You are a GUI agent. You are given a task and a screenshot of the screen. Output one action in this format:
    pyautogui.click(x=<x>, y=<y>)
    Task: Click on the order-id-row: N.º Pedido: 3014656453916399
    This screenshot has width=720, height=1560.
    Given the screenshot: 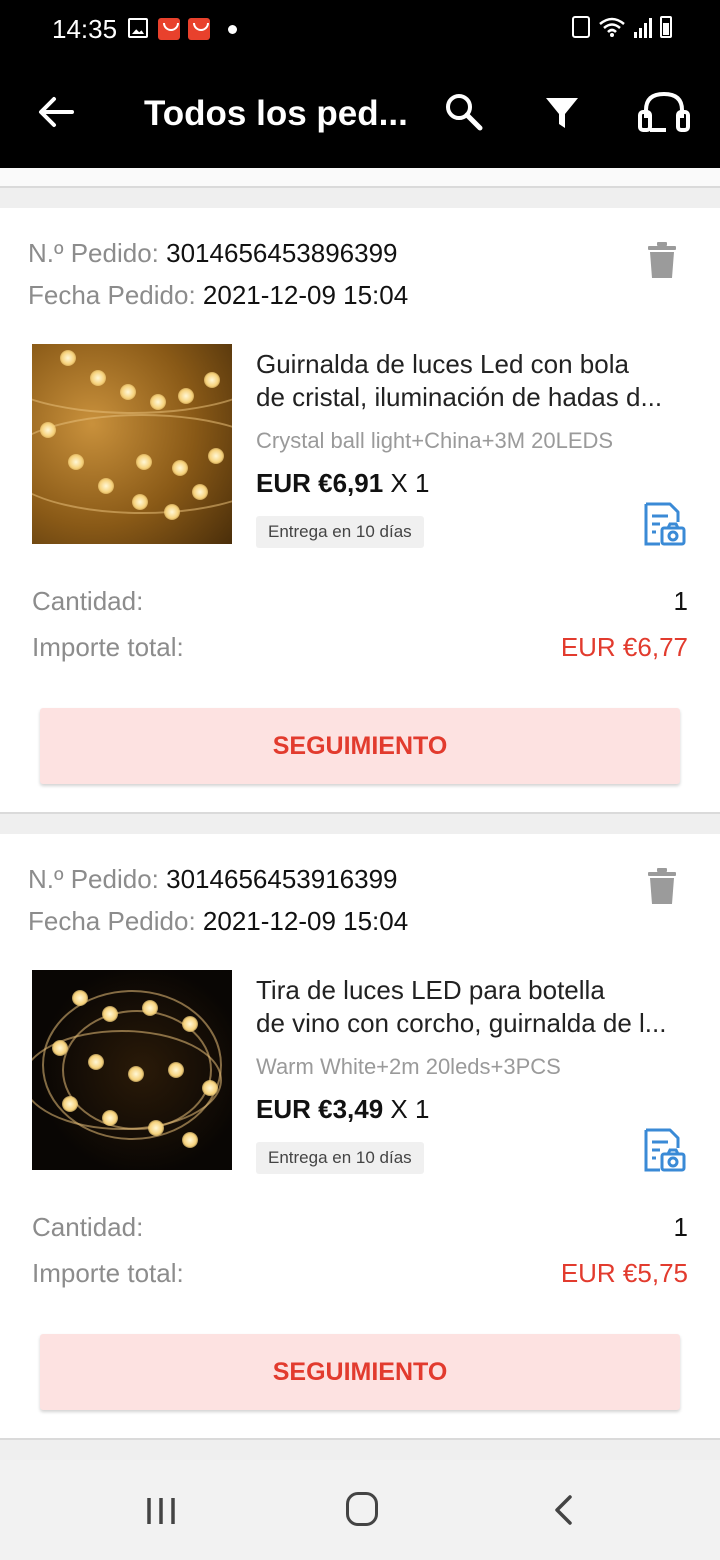 What is the action you would take?
    pyautogui.click(x=213, y=879)
    